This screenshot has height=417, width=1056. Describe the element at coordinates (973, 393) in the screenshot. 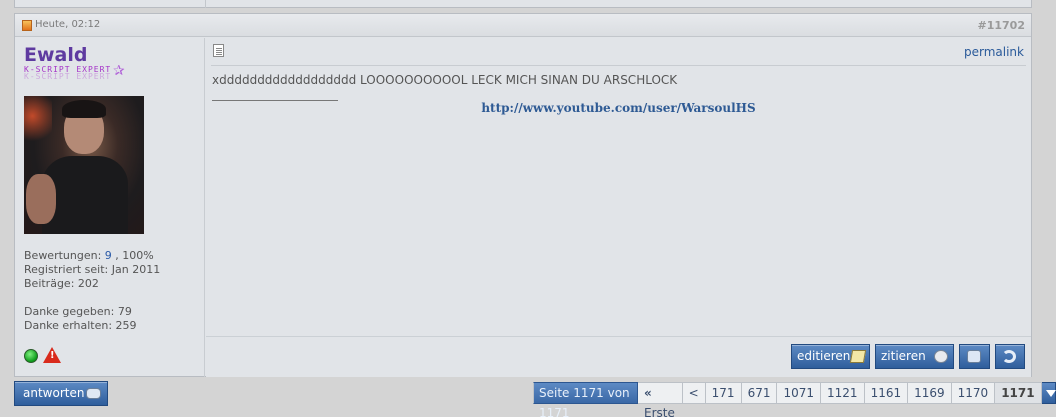

I see `page-link: 1170` at that location.